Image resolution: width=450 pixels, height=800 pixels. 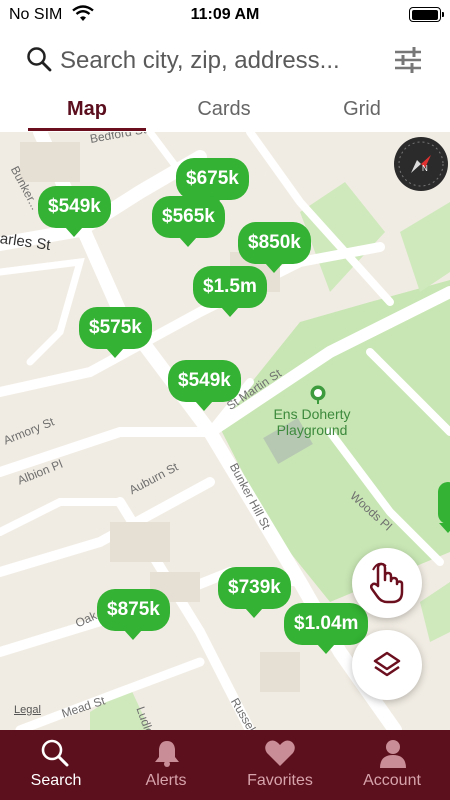 I want to click on price-pin: $1.04m, so click(x=326, y=628).